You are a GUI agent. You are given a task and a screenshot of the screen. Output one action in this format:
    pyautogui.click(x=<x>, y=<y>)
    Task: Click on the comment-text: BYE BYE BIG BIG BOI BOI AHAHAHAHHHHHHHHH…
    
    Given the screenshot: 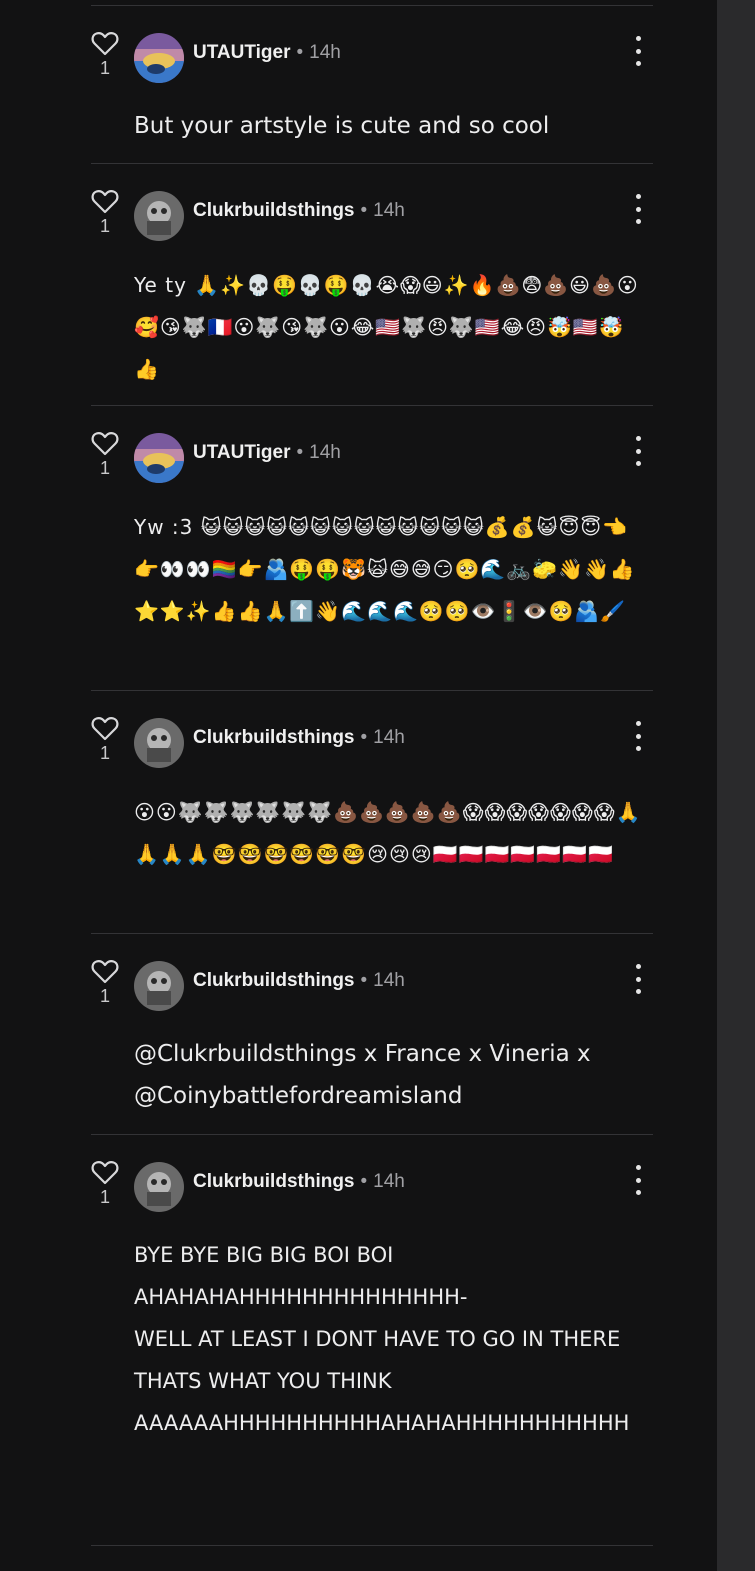 What is the action you would take?
    pyautogui.click(x=382, y=1339)
    